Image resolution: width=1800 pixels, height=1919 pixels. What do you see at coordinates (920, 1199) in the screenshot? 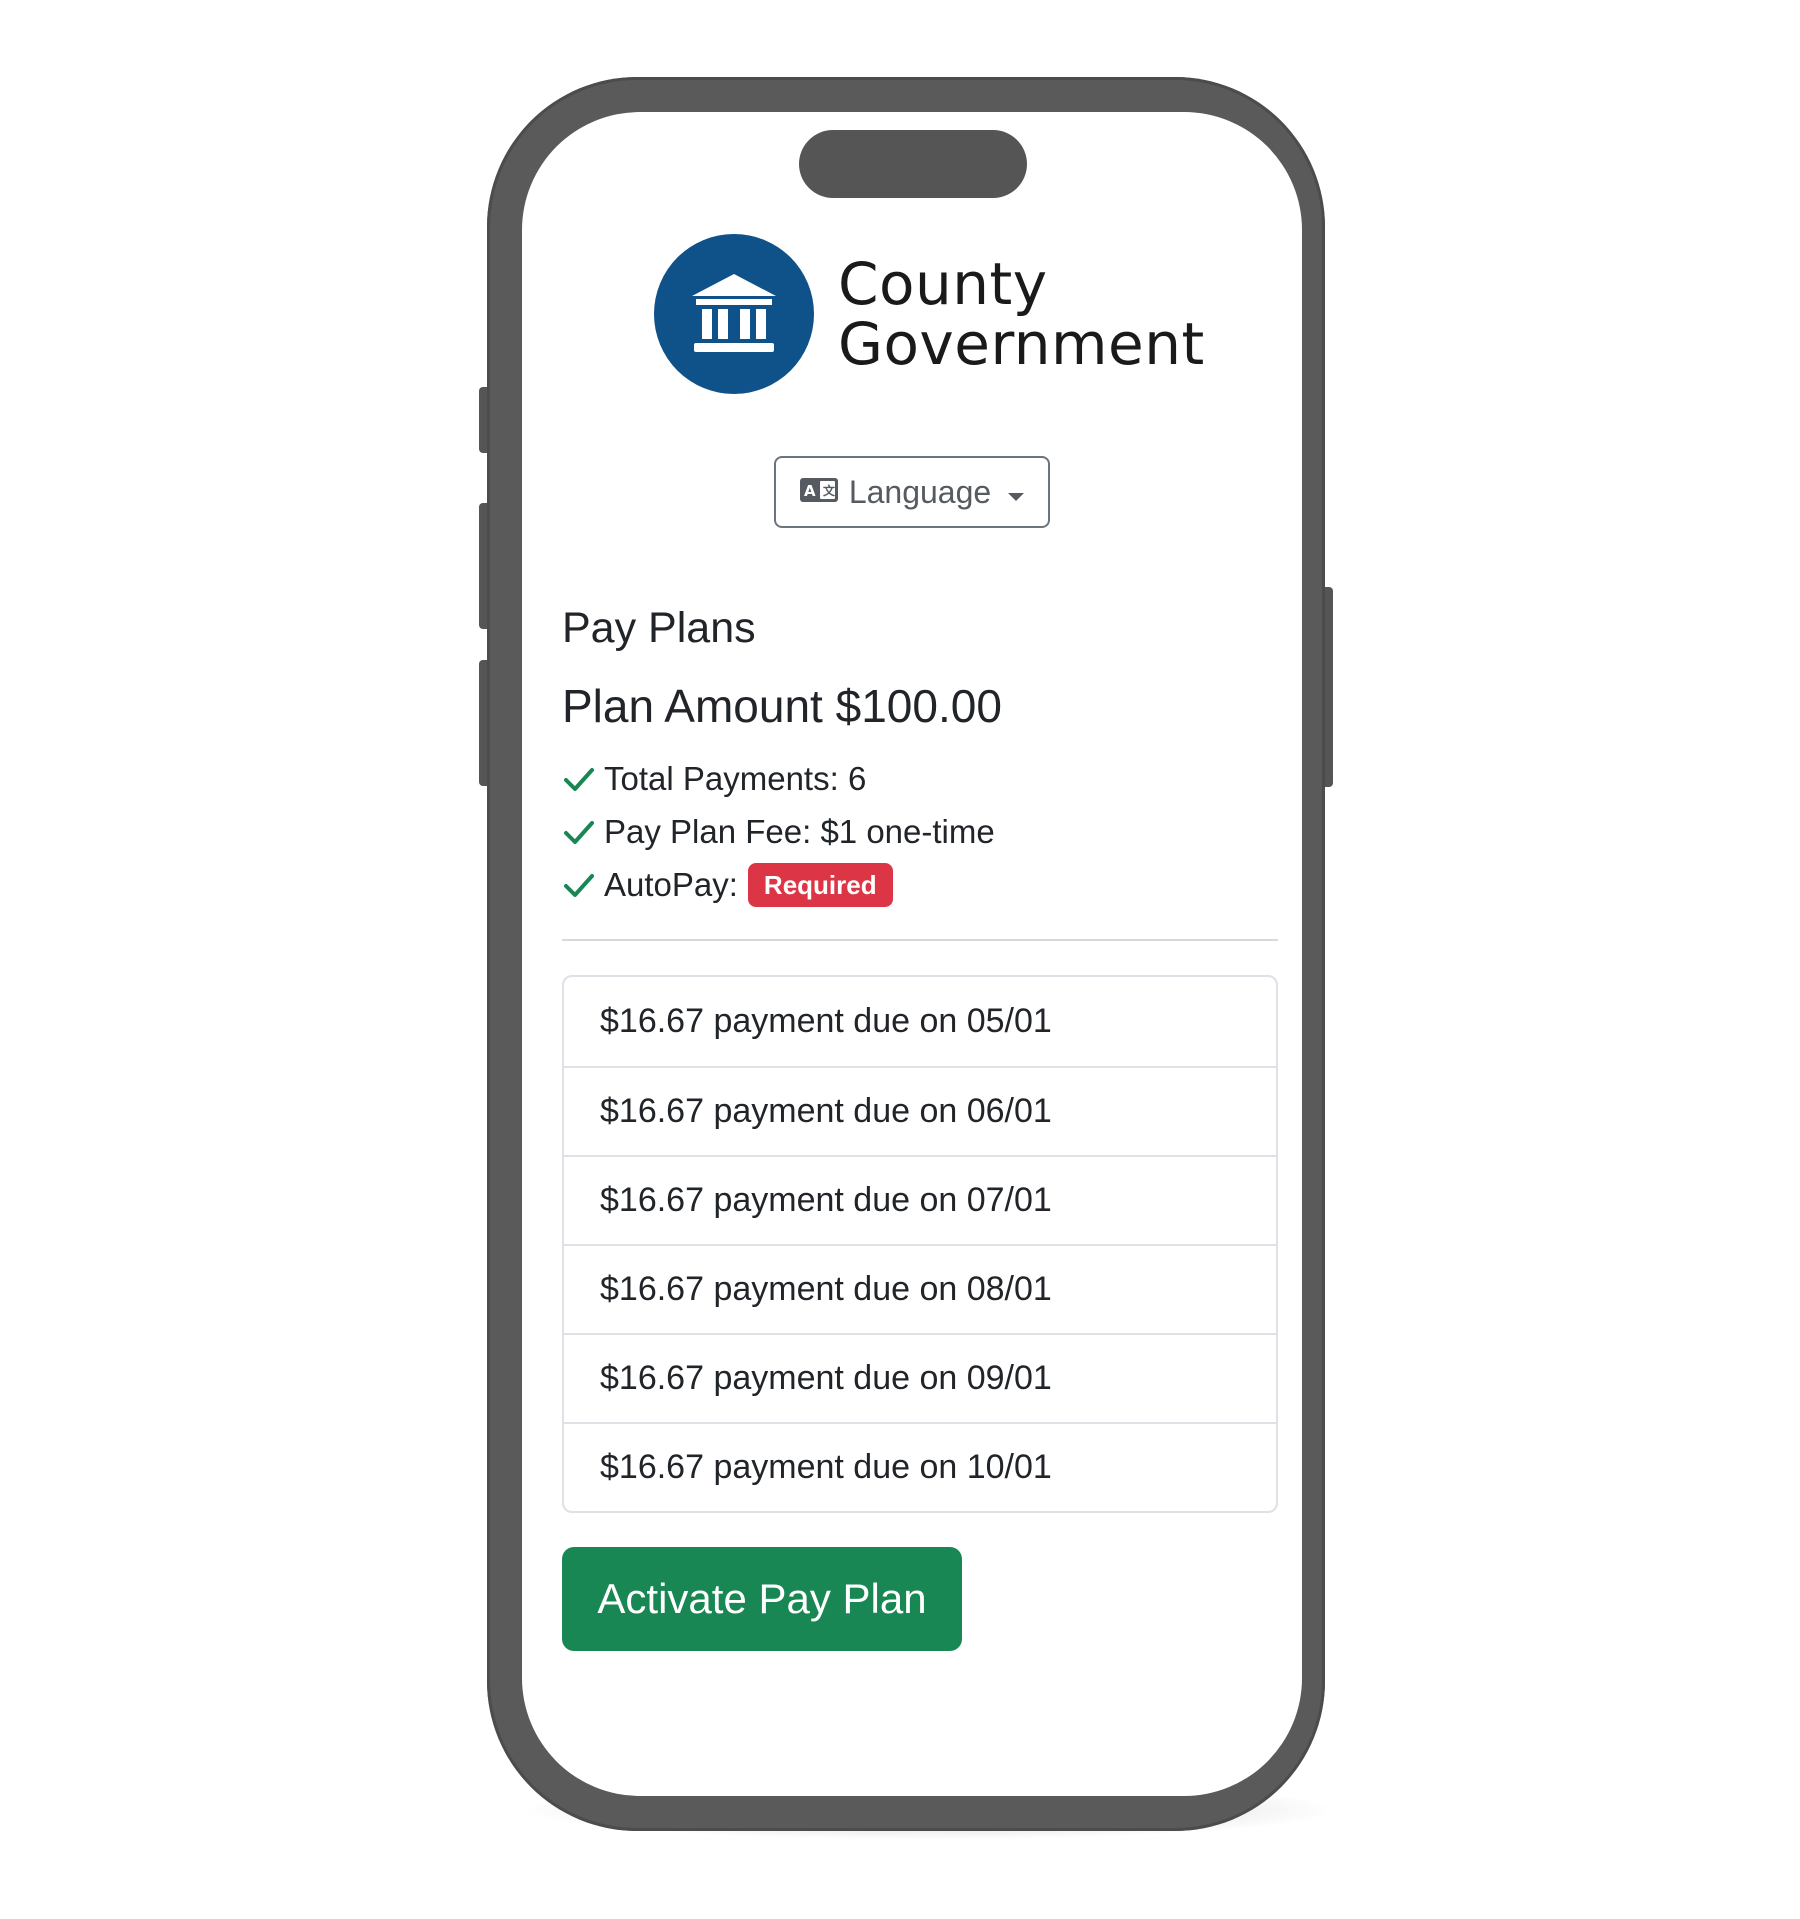
I see `schedule-item: $16.67 payment due on 07/01` at bounding box center [920, 1199].